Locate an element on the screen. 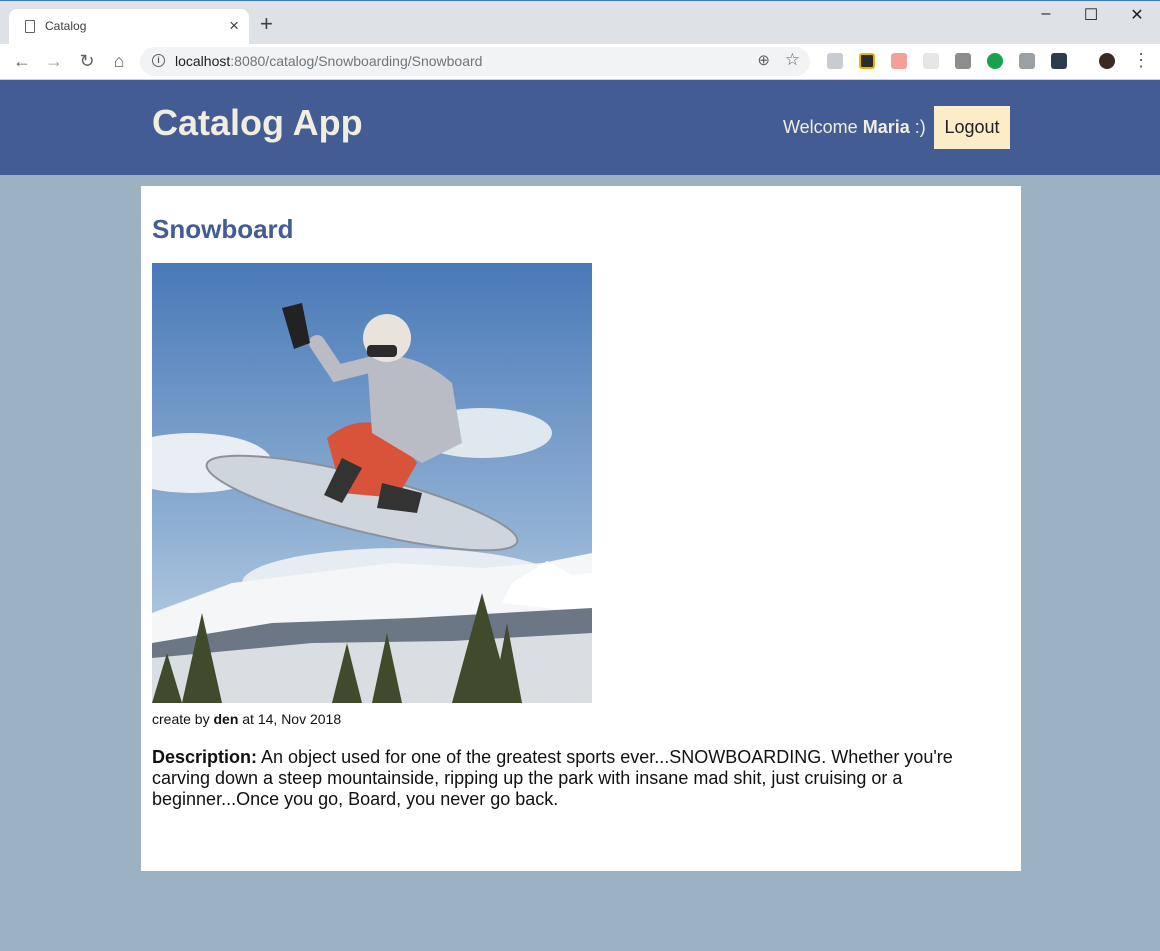  created-prefix: create by is located at coordinates (181, 719).